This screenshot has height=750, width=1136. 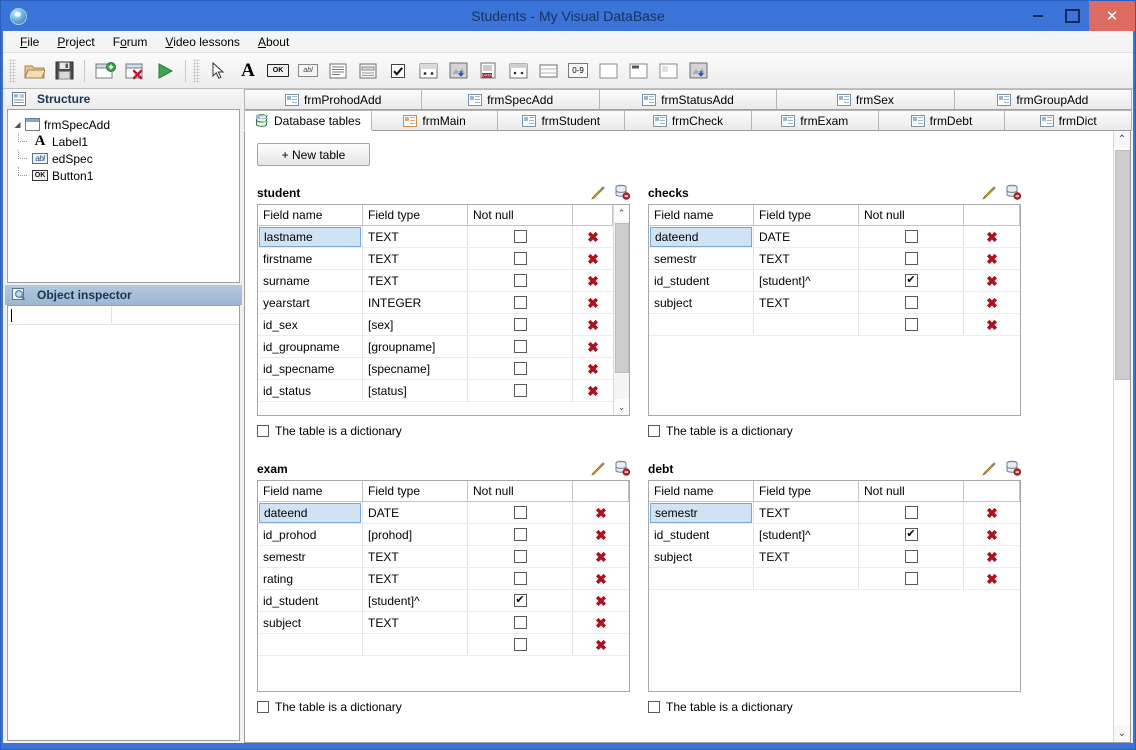 I want to click on grid-scroll-track, so click(x=621, y=310).